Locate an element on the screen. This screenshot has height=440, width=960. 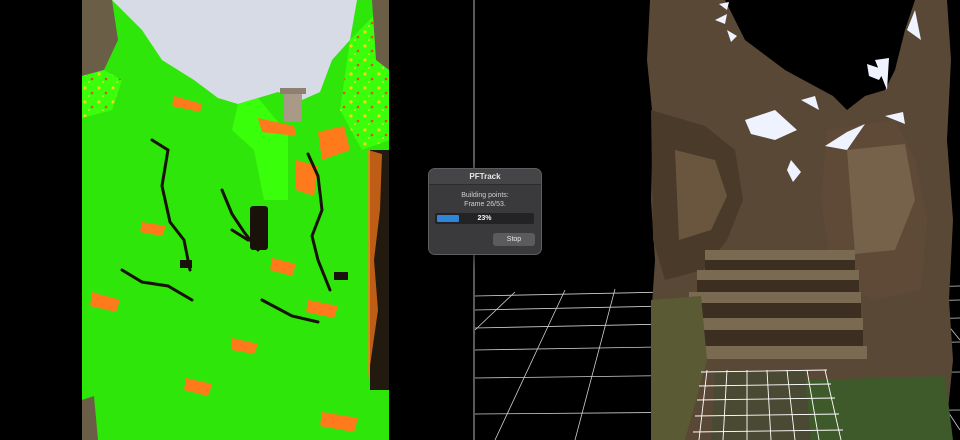
dialog-message: Building points: Frame 26/53. is located at coordinates (485, 200).